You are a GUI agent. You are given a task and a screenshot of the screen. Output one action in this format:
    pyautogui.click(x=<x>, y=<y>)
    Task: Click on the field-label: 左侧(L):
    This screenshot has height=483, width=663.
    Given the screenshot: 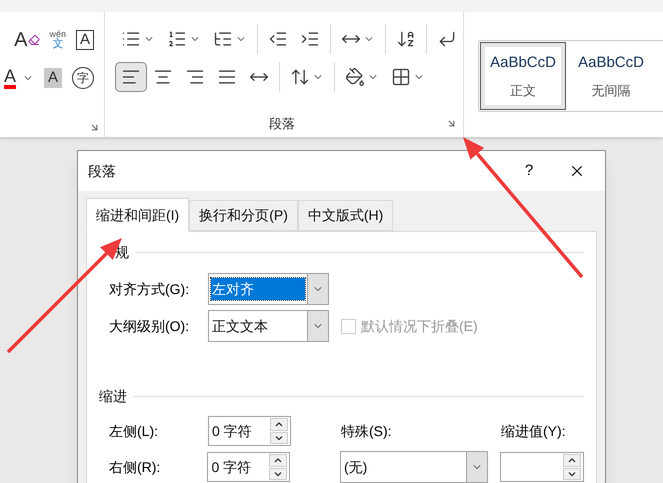 What is the action you would take?
    pyautogui.click(x=134, y=431)
    